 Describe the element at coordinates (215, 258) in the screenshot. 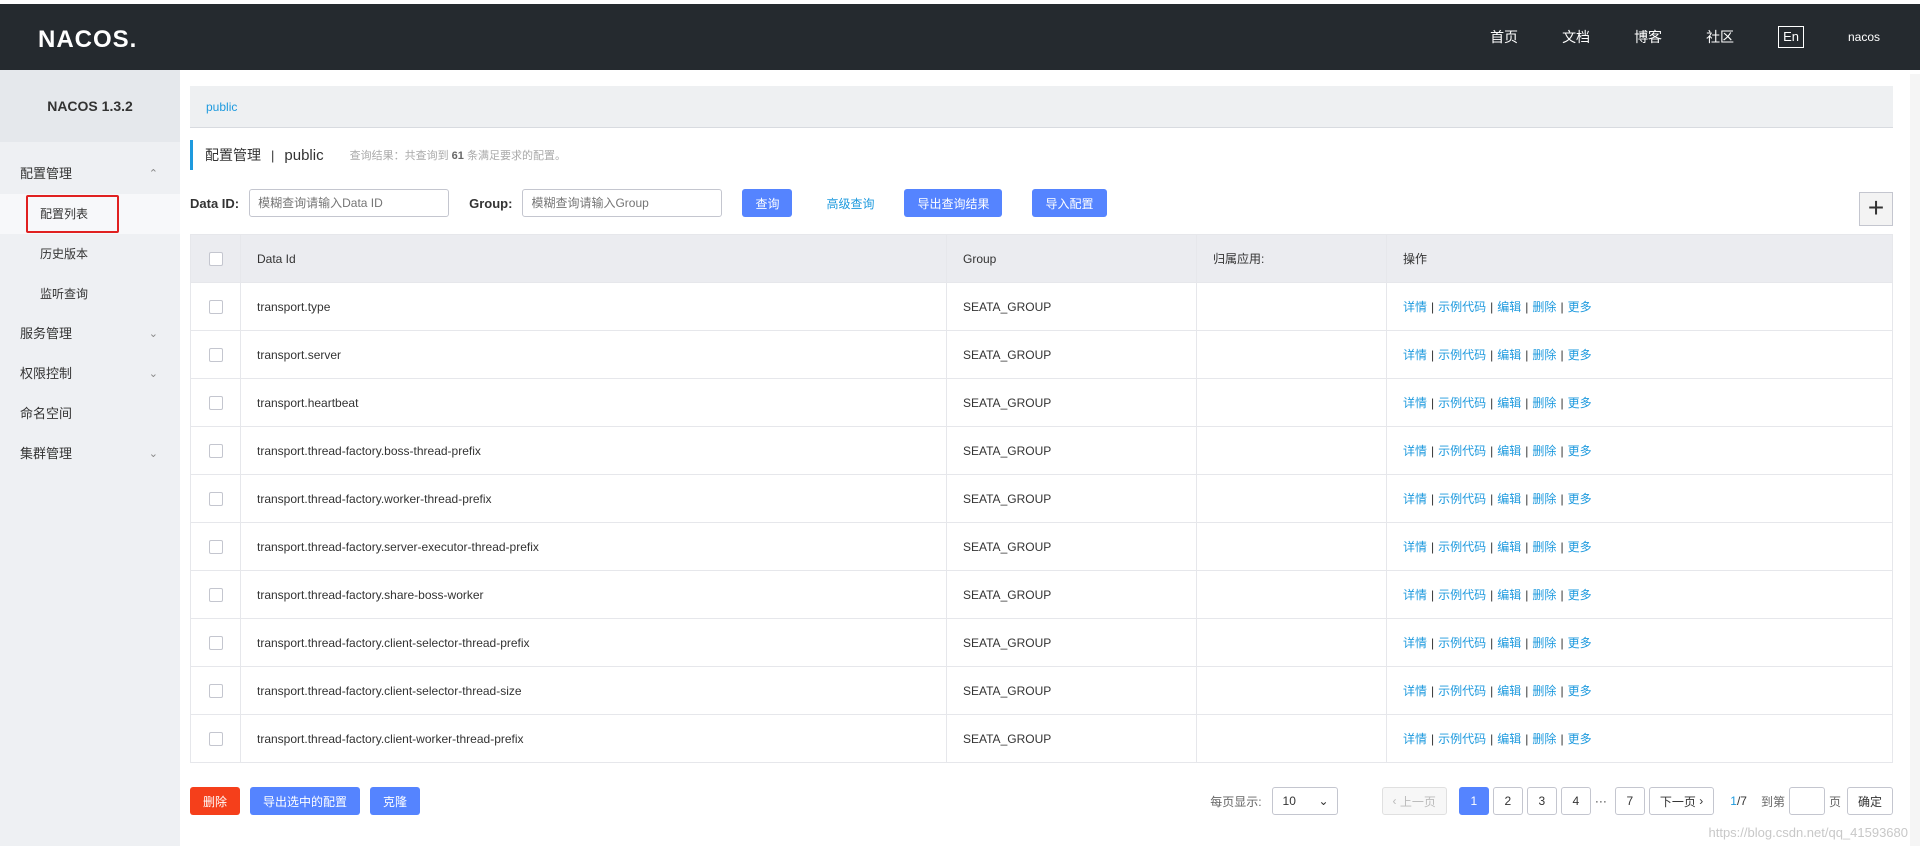

I see `select-all-checkbox` at that location.